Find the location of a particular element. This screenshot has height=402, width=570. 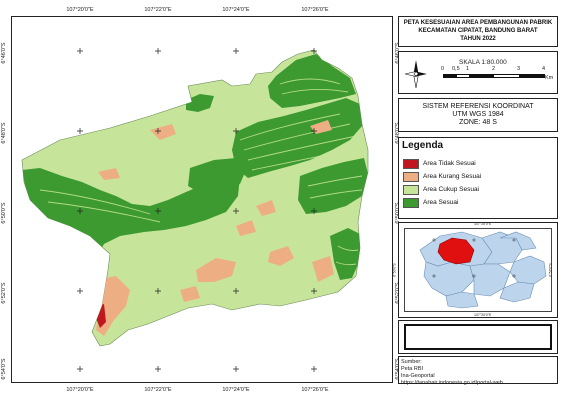

inset-regions is located at coordinates (483, 270).